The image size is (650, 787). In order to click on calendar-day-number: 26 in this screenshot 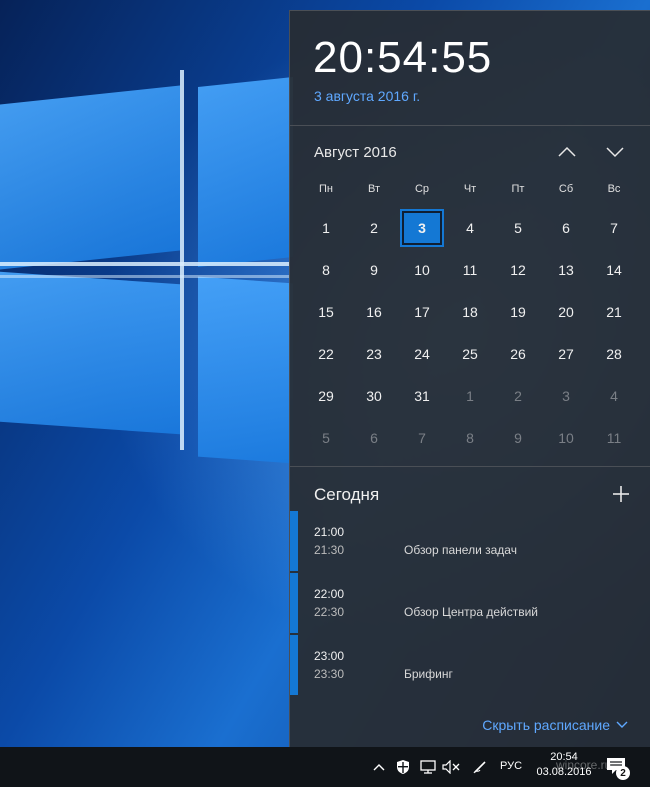, I will do `click(518, 354)`.